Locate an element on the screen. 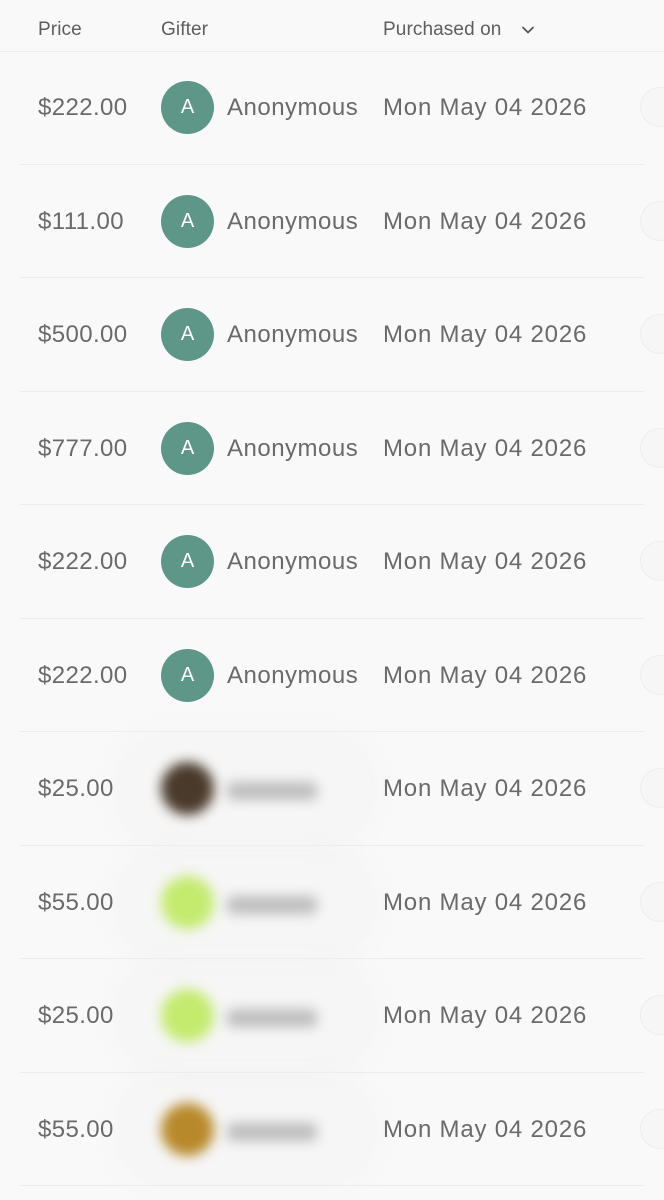 Image resolution: width=664 pixels, height=1200 pixels. price-cell: $111.00 is located at coordinates (81, 221).